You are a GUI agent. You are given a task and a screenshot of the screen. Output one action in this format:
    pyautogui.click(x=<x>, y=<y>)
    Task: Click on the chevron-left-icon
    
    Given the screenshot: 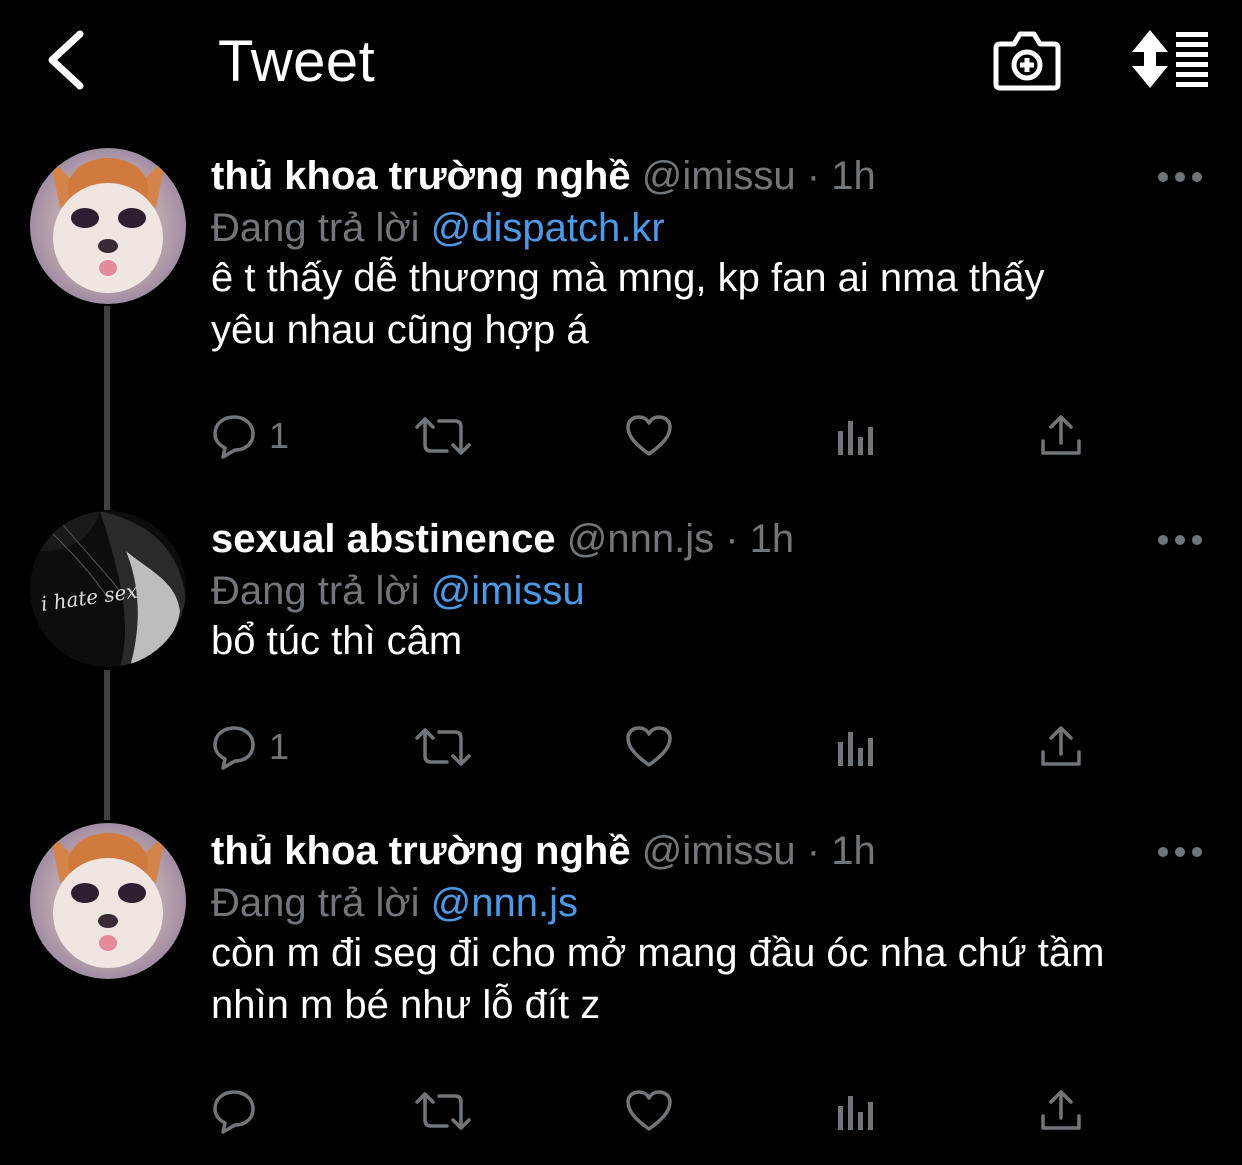 What is the action you would take?
    pyautogui.click(x=70, y=60)
    